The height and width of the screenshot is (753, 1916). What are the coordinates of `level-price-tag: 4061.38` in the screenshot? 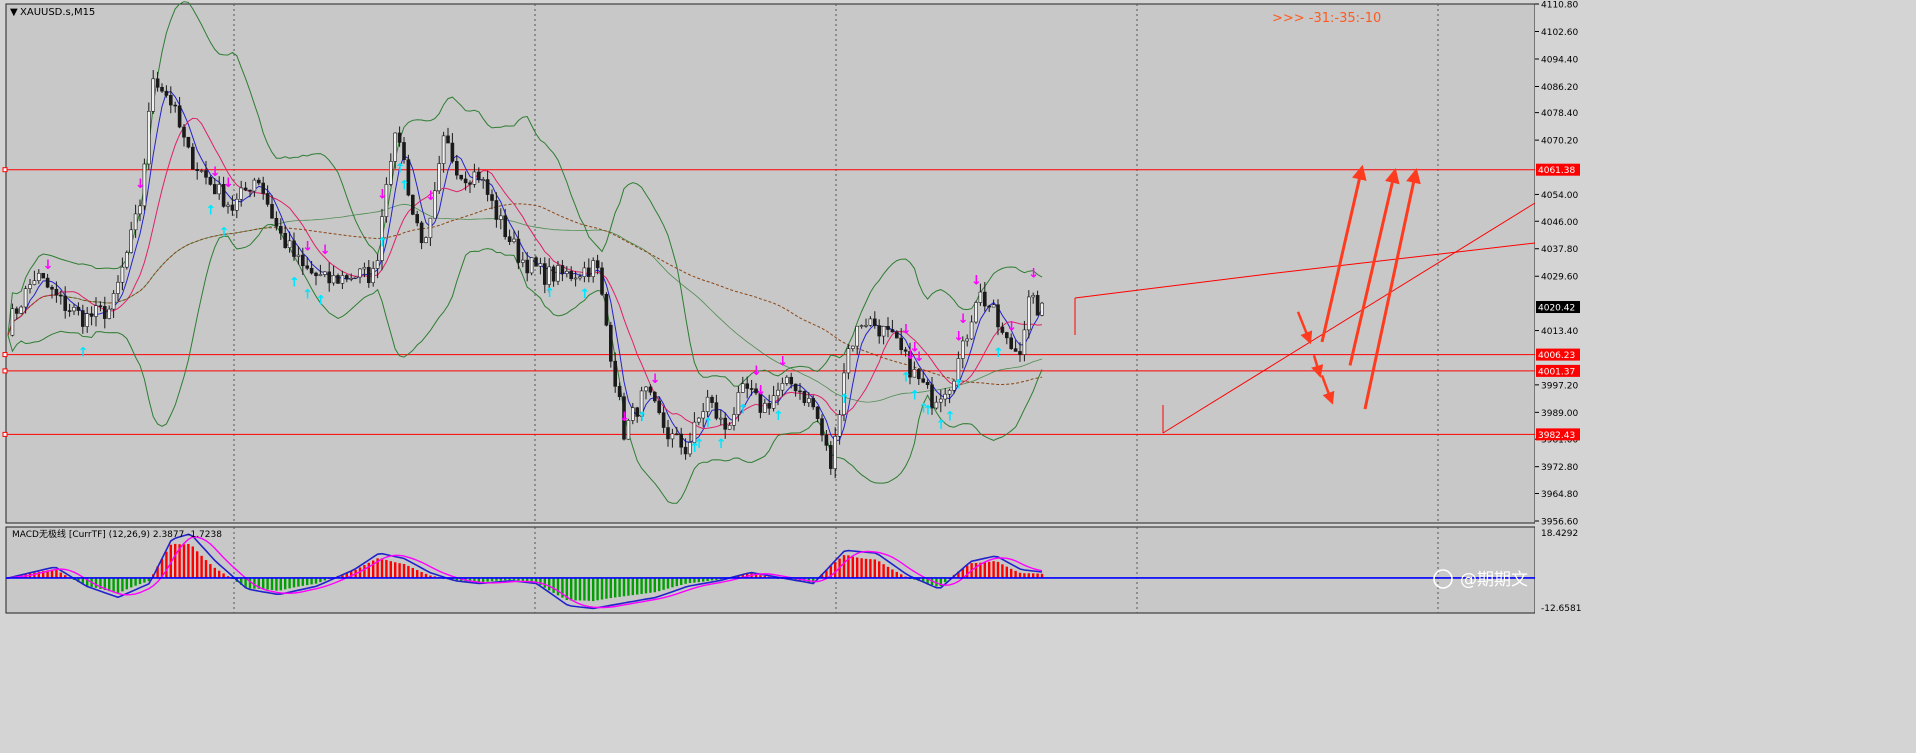 It's located at (1556, 171).